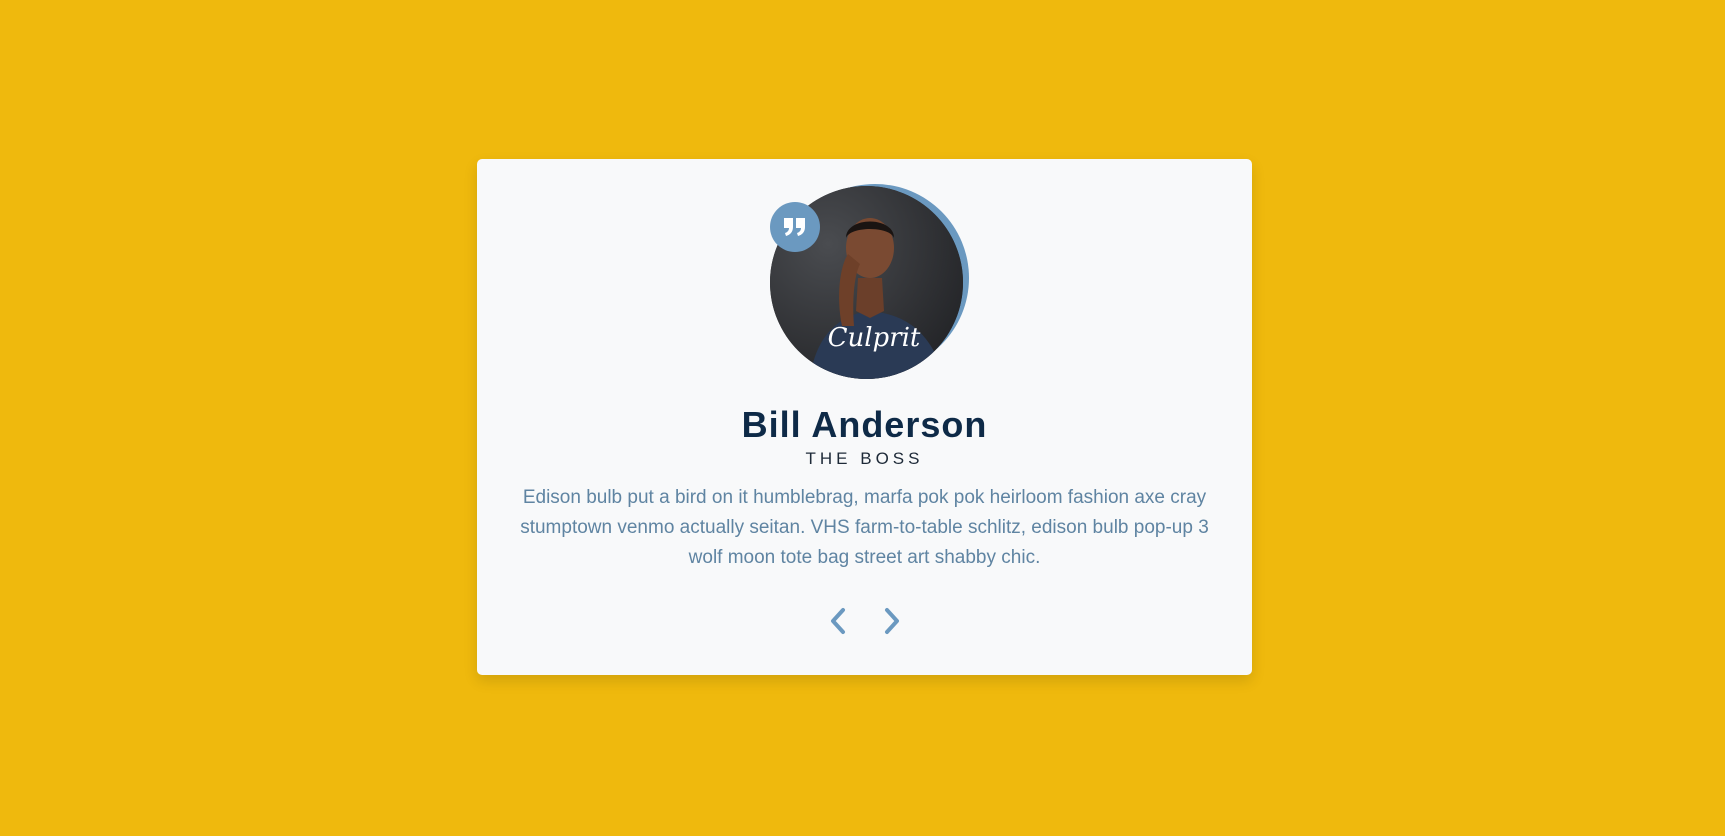 Image resolution: width=1725 pixels, height=836 pixels. I want to click on quote-icon, so click(794, 227).